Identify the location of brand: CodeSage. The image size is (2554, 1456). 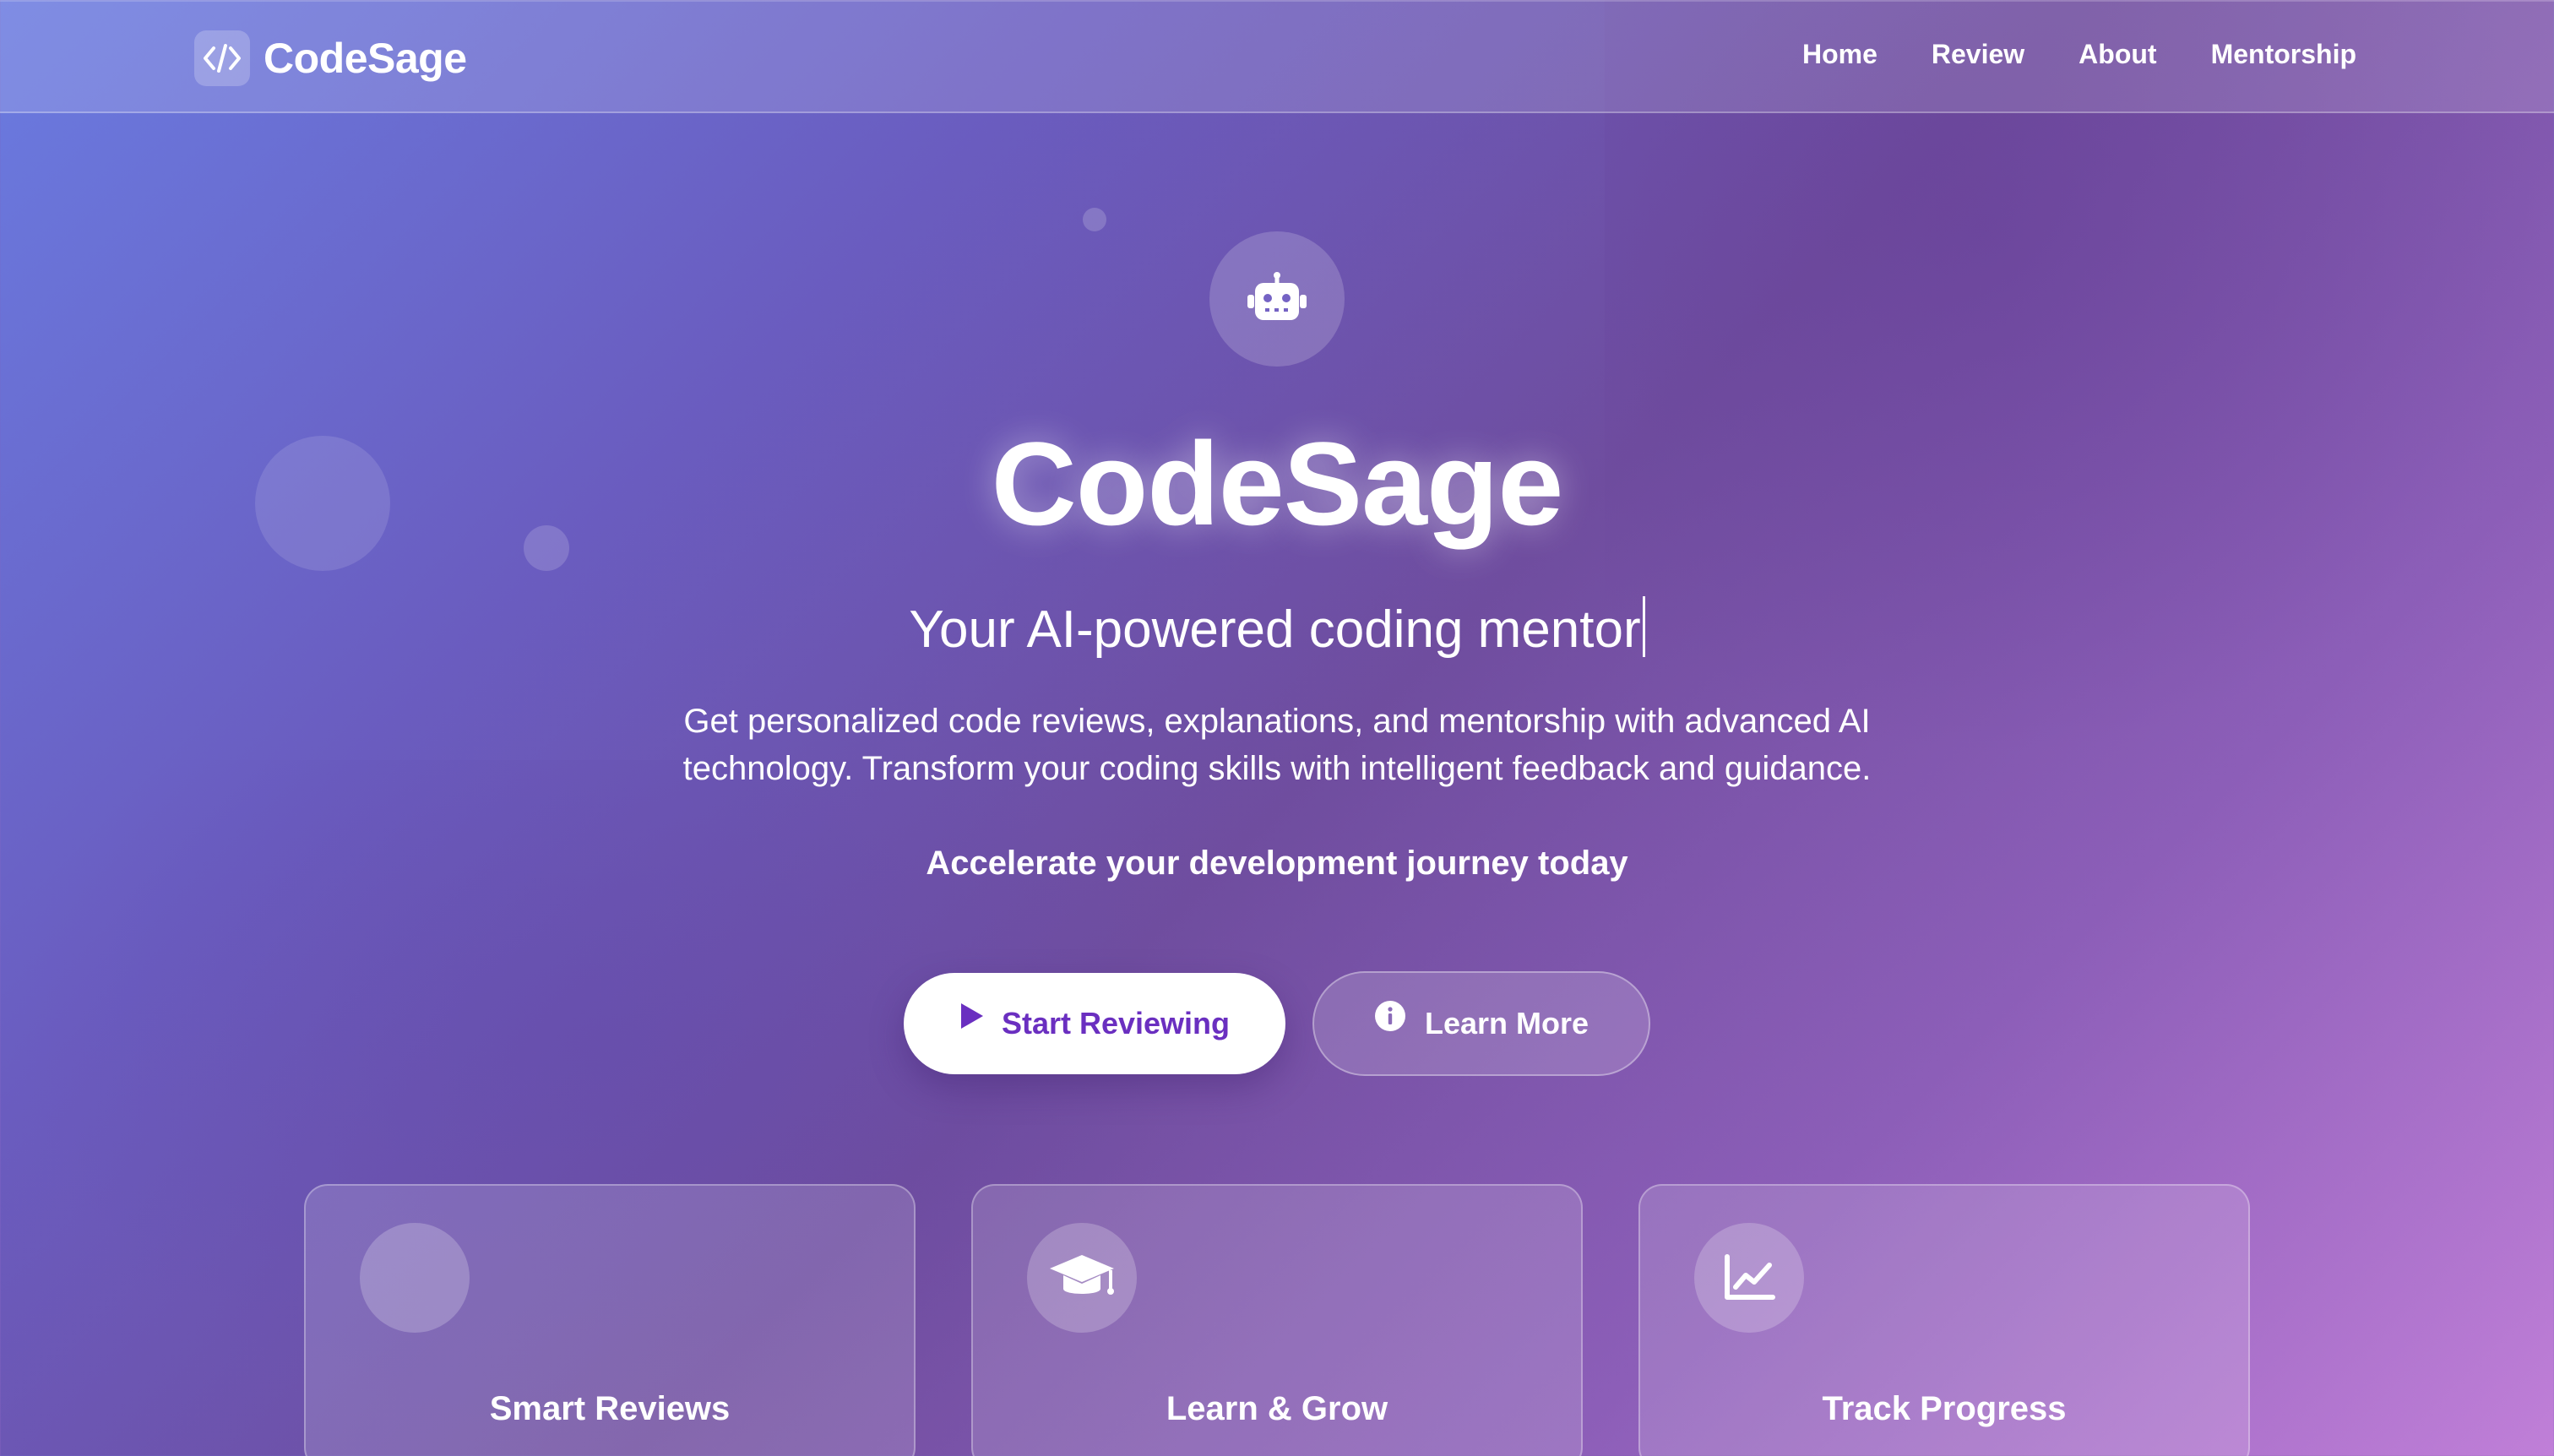
(330, 58).